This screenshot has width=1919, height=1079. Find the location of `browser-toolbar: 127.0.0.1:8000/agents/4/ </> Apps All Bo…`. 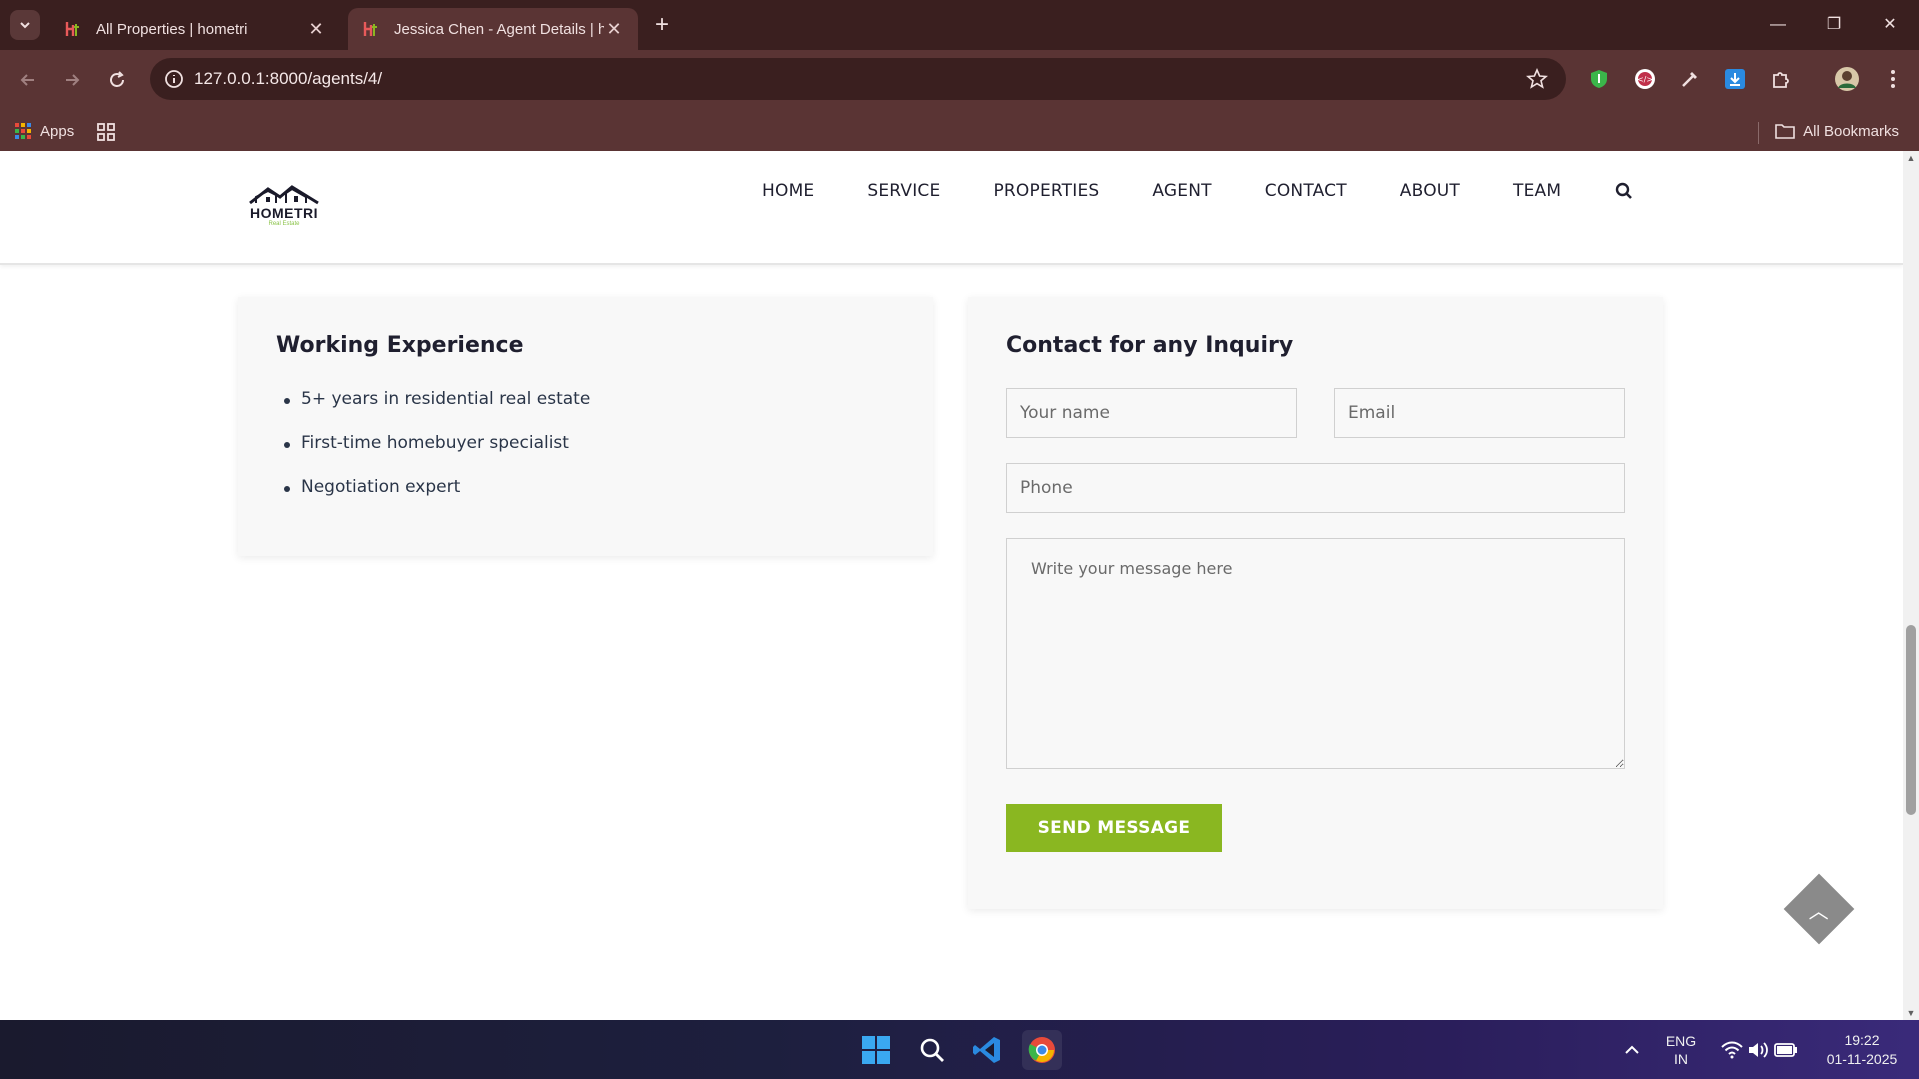

browser-toolbar: 127.0.0.1:8000/agents/4/ </> Apps All Bo… is located at coordinates (959, 104).